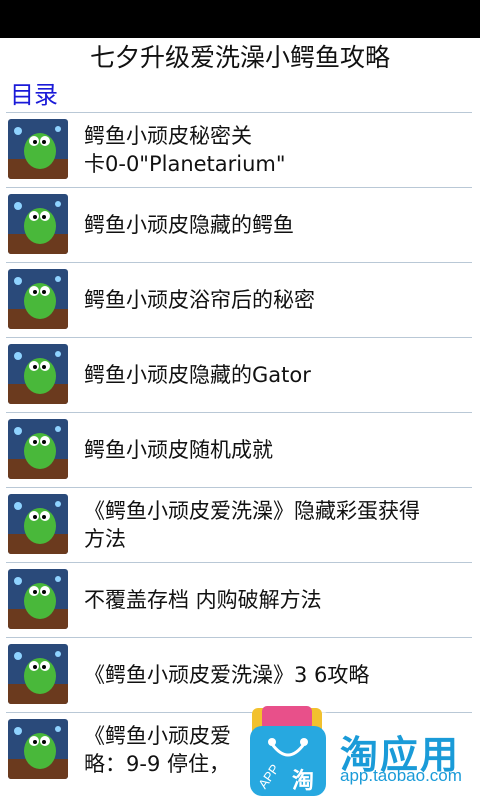 The height and width of the screenshot is (800, 480). I want to click on section-label: 目录, so click(34, 95).